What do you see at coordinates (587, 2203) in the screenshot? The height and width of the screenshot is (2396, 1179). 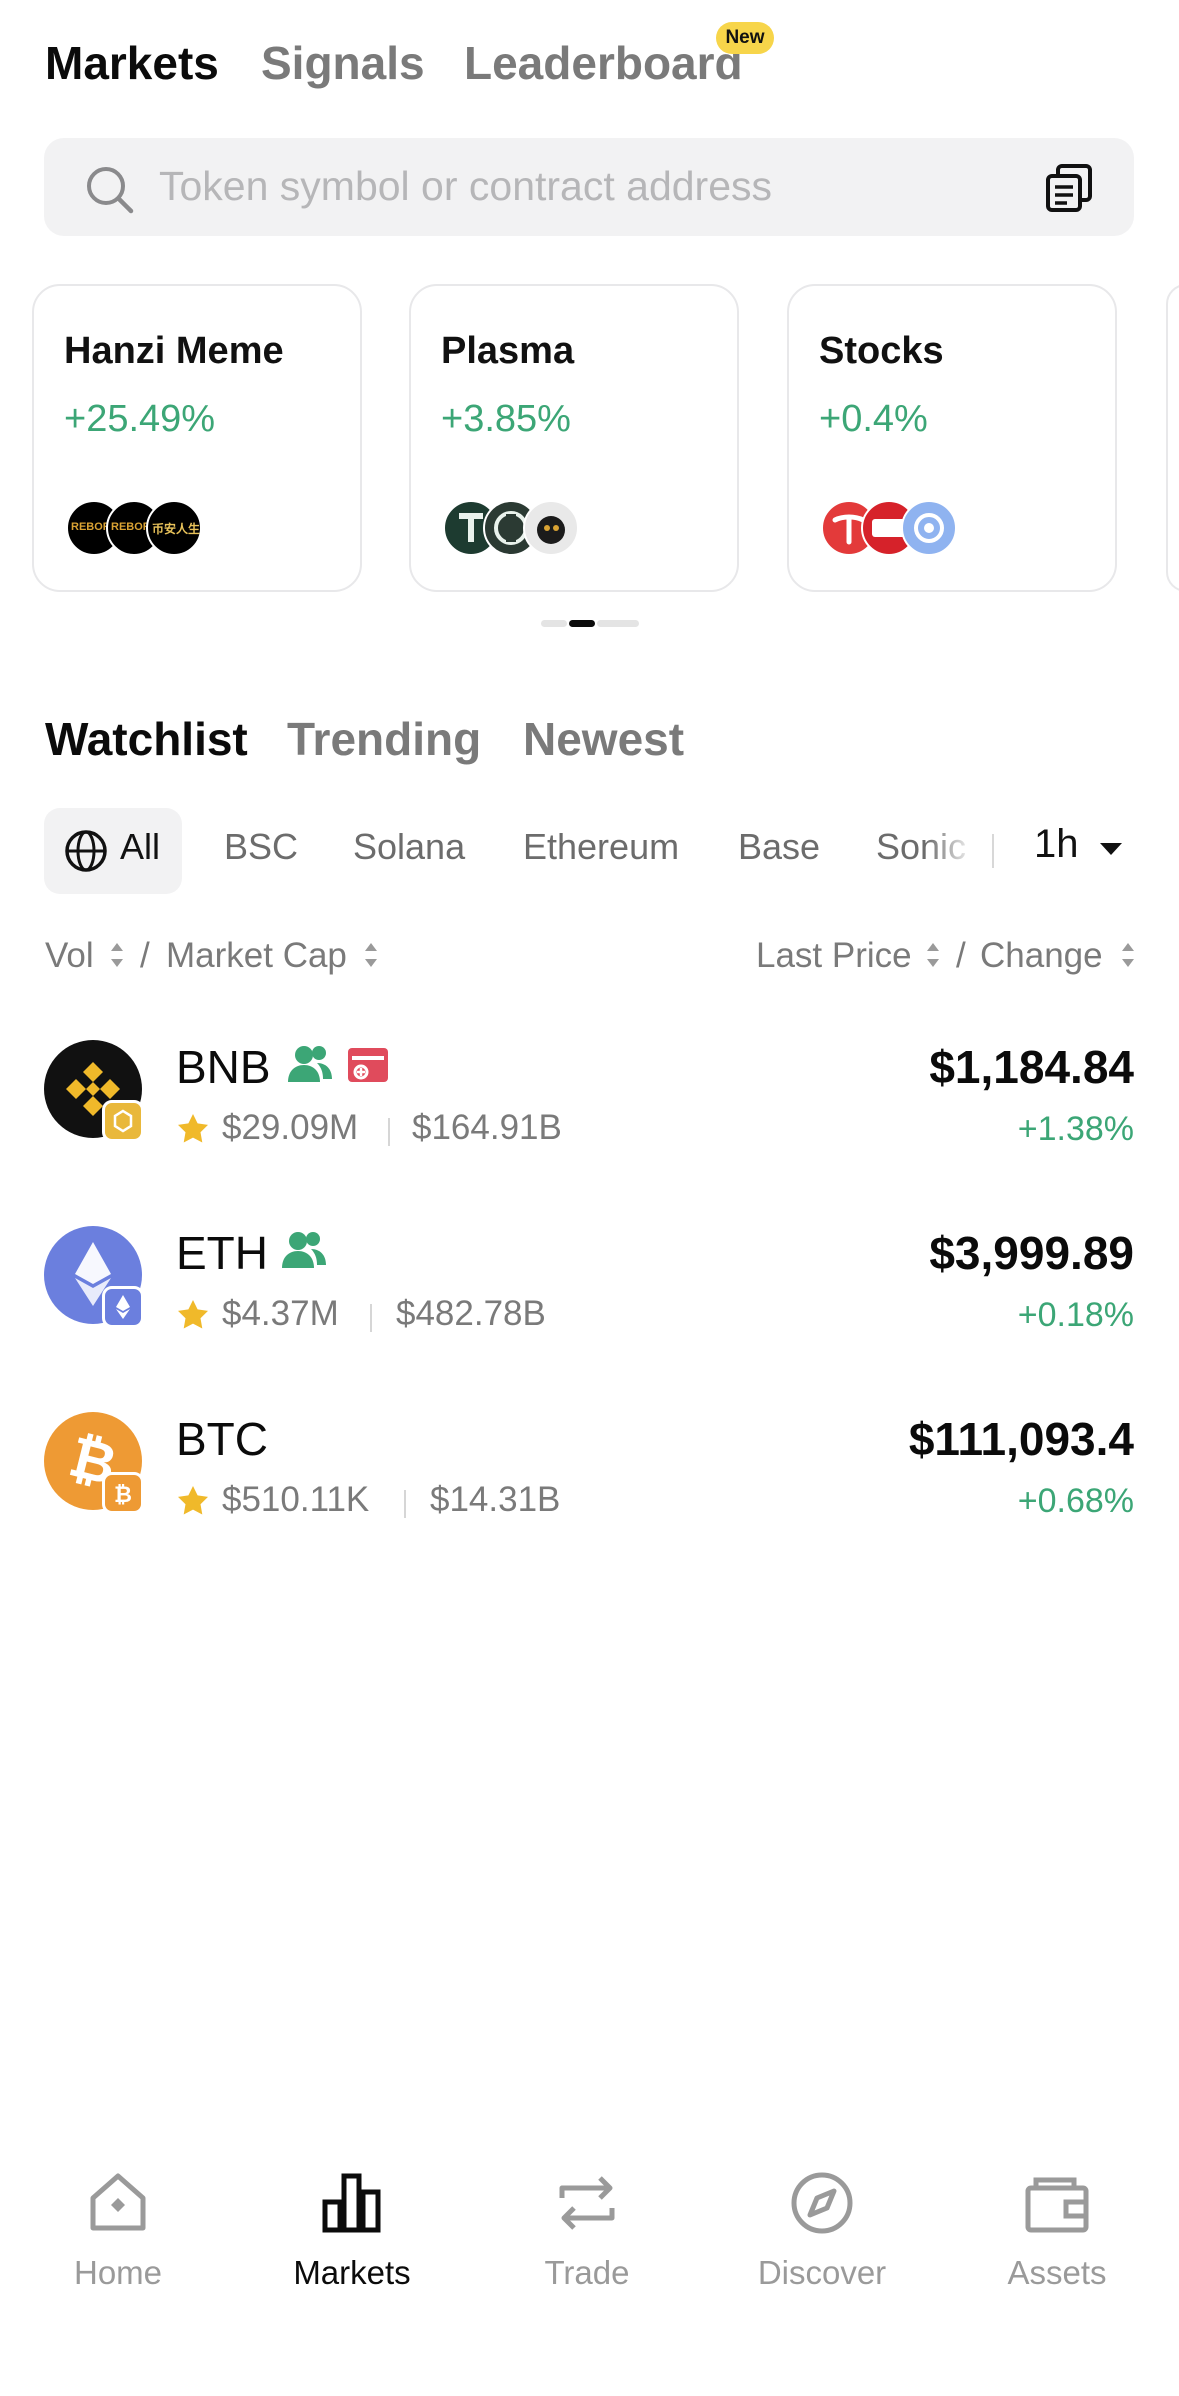 I see `trade-icon` at bounding box center [587, 2203].